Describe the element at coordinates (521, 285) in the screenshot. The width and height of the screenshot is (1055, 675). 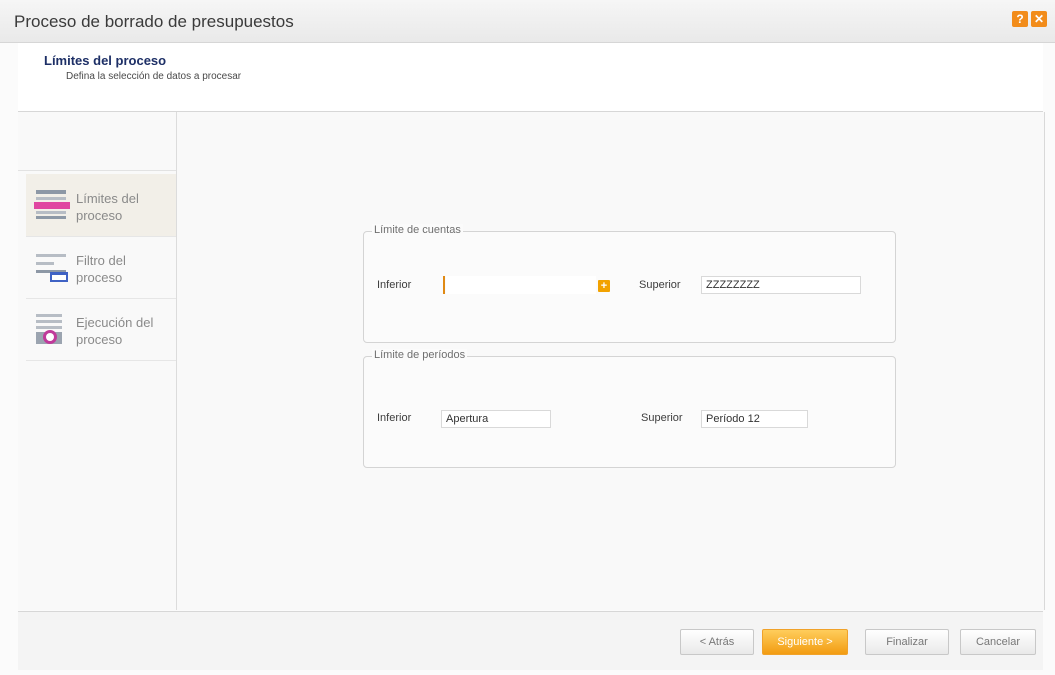
I see `accounts-inferior-input` at that location.